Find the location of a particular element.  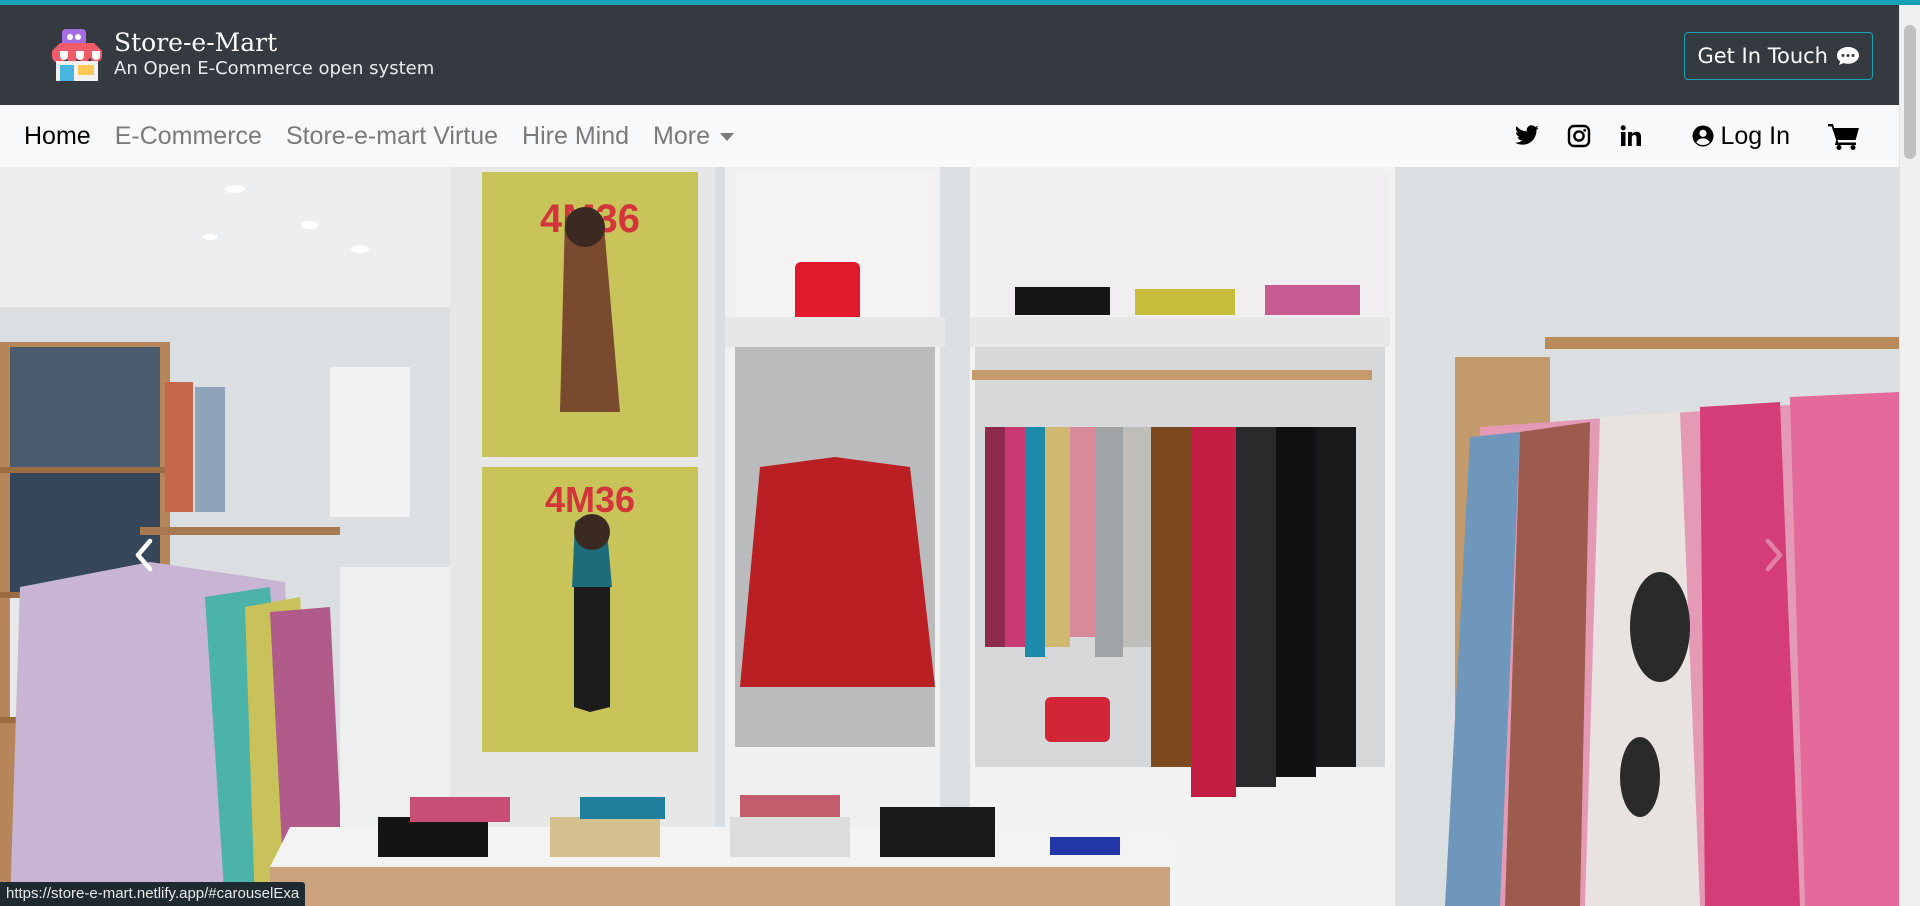

chevron-right-icon is located at coordinates (1774, 555).